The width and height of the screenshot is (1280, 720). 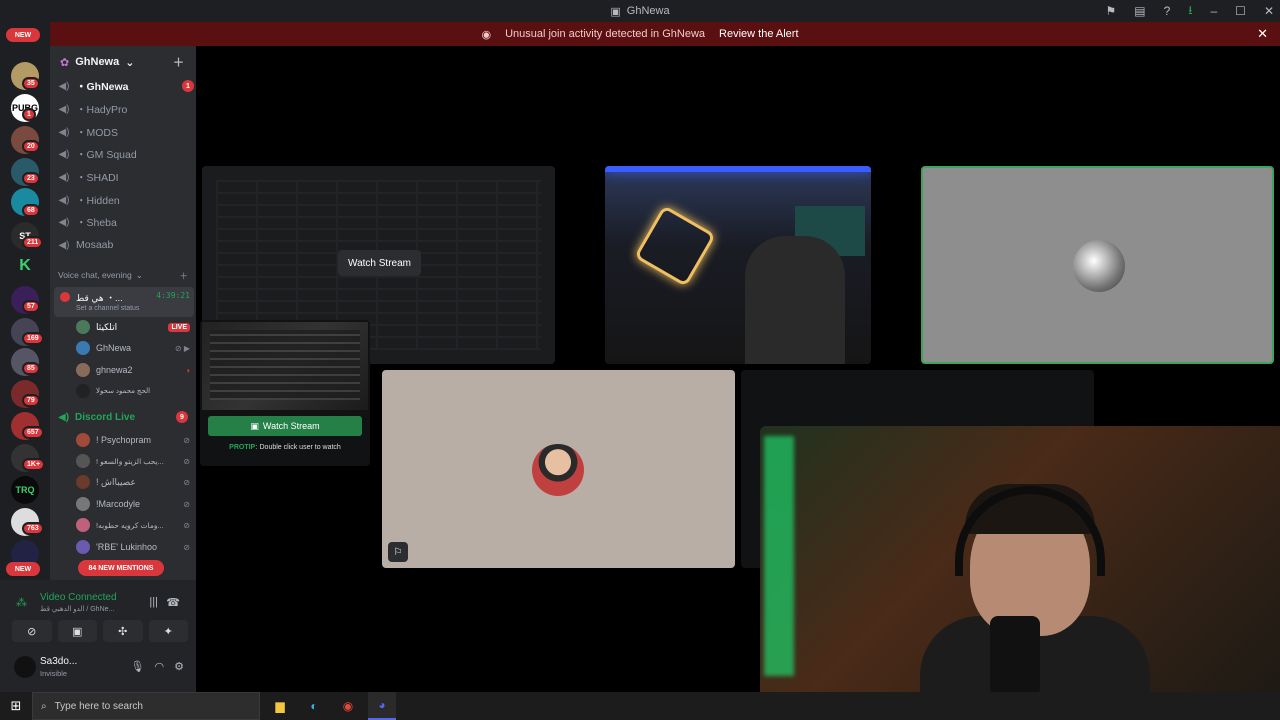 What do you see at coordinates (25, 266) in the screenshot?
I see `kick-icon: K` at bounding box center [25, 266].